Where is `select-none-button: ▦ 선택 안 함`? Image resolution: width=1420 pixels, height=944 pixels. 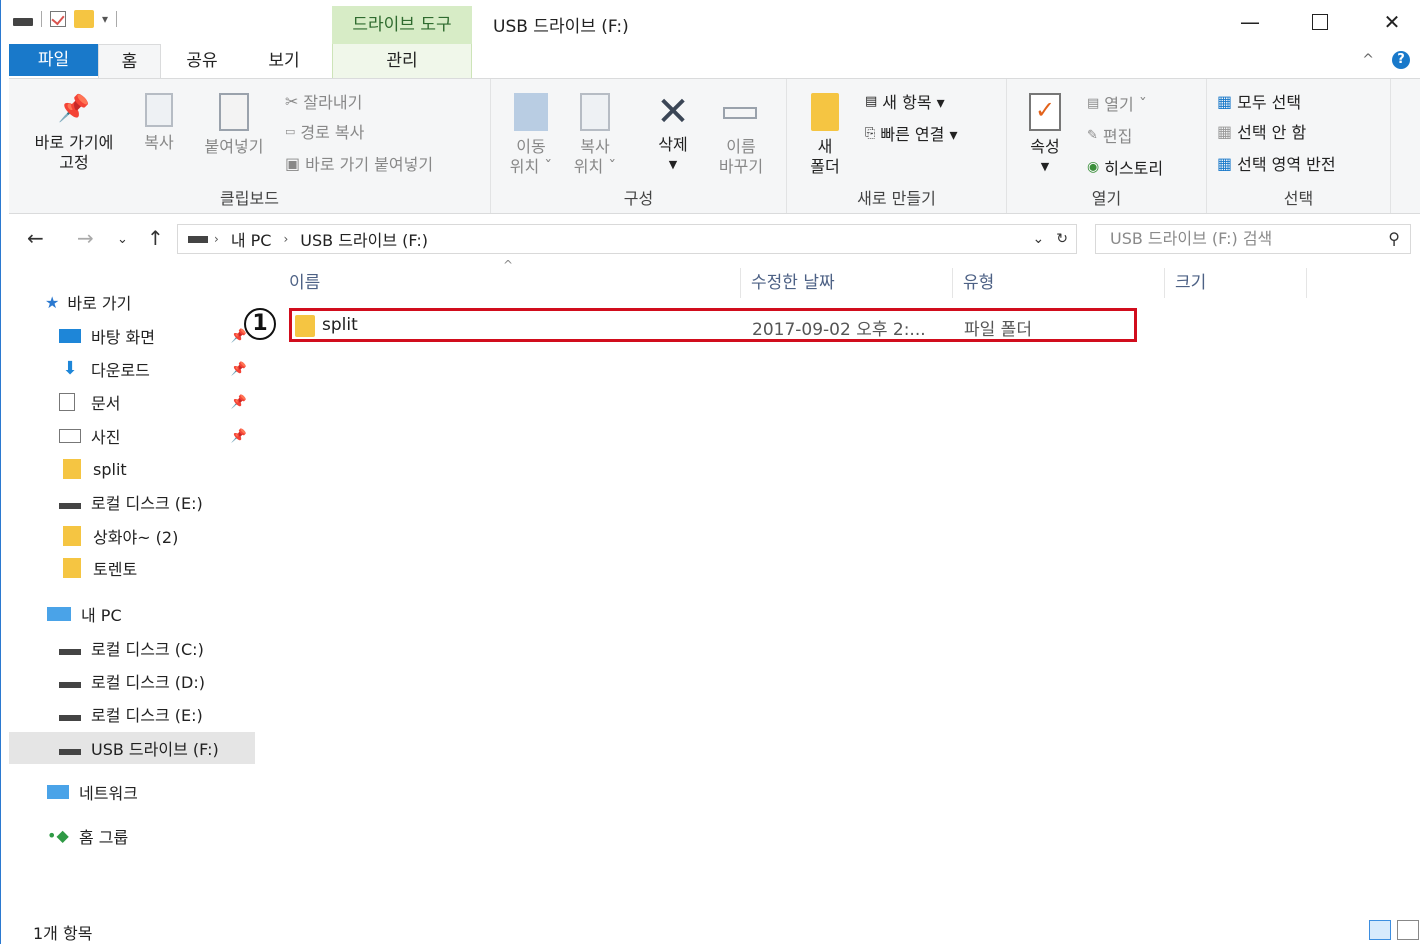
select-none-button: ▦ 선택 안 함 is located at coordinates (1261, 131).